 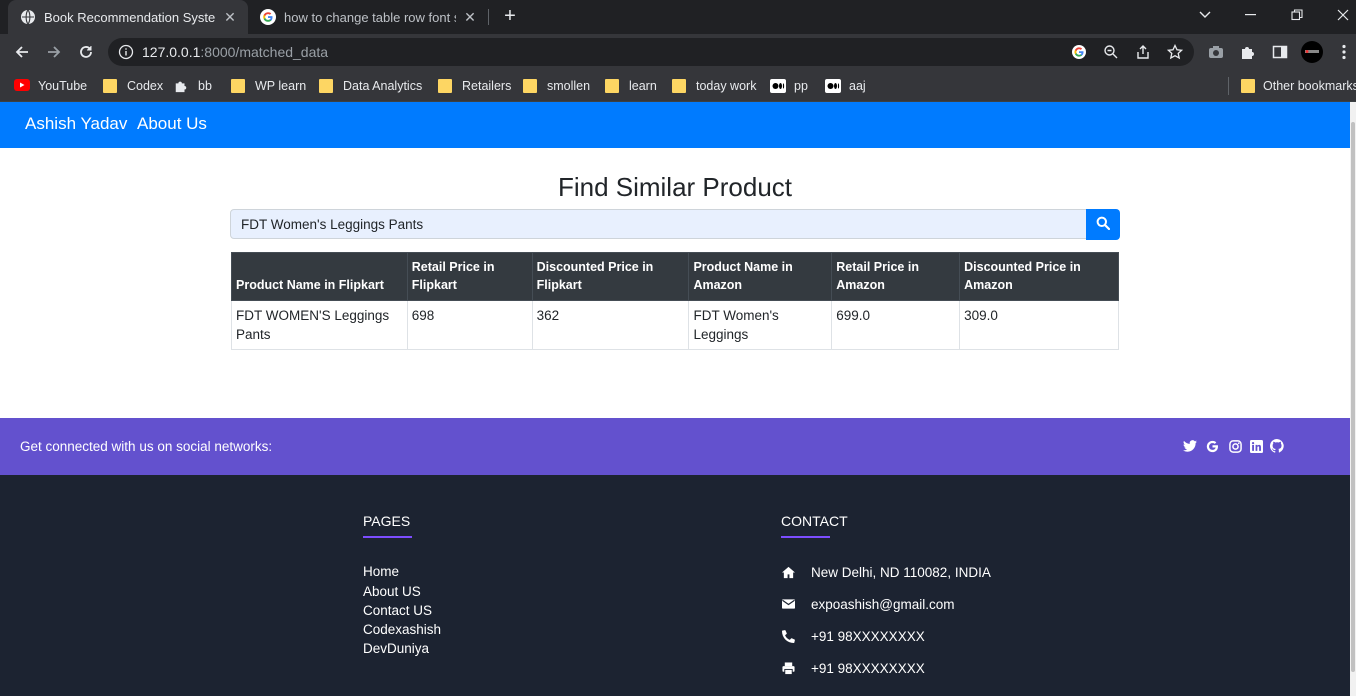 What do you see at coordinates (235, 52) in the screenshot?
I see `url-text: 127.0.0.1:8000/matched_data` at bounding box center [235, 52].